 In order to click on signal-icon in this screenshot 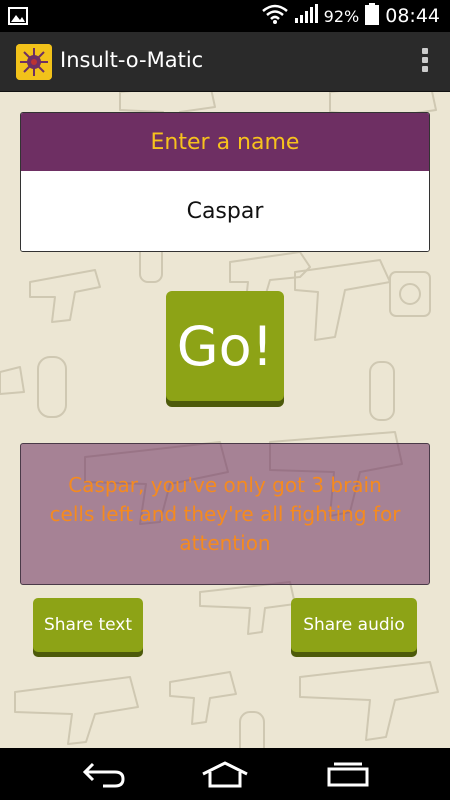, I will do `click(306, 16)`.